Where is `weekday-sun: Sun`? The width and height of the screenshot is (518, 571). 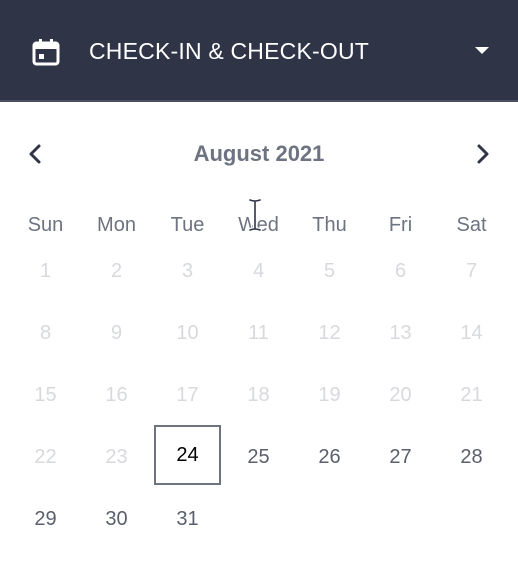 weekday-sun: Sun is located at coordinates (45, 225).